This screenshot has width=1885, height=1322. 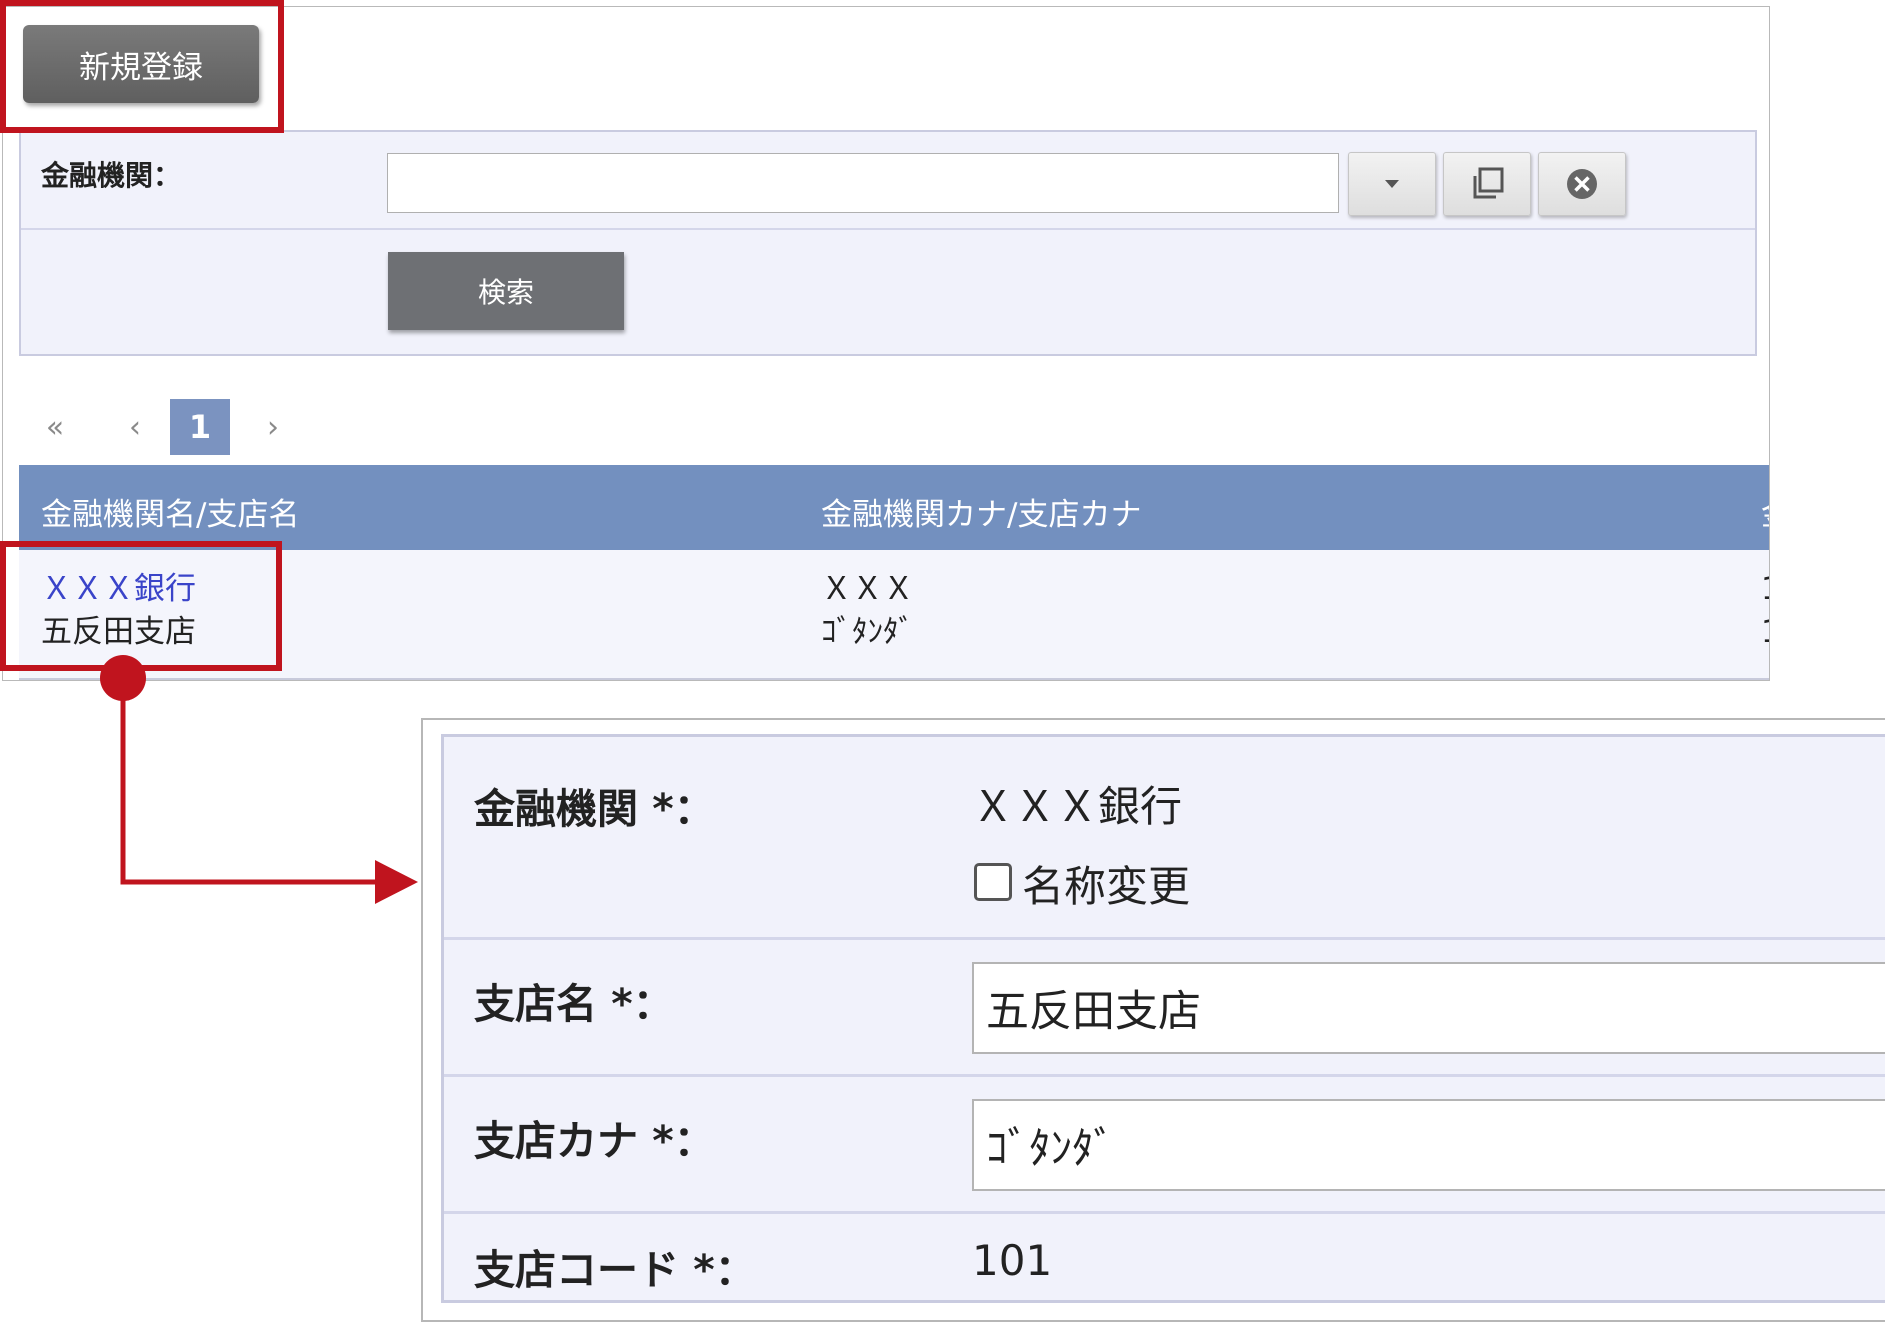 I want to click on bank-label: 金融機関 *：, so click(x=594, y=809).